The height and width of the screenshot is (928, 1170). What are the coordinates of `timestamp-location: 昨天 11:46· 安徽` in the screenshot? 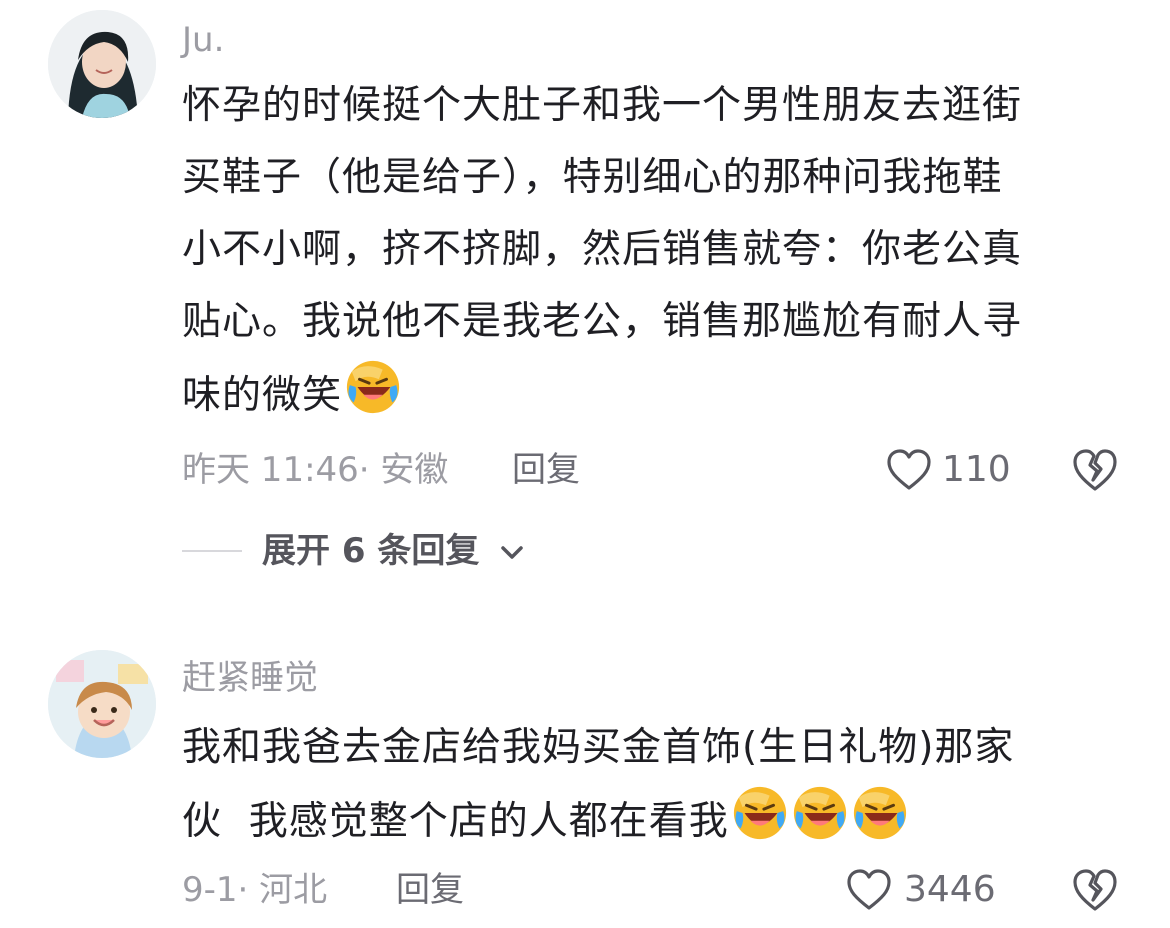 It's located at (315, 470).